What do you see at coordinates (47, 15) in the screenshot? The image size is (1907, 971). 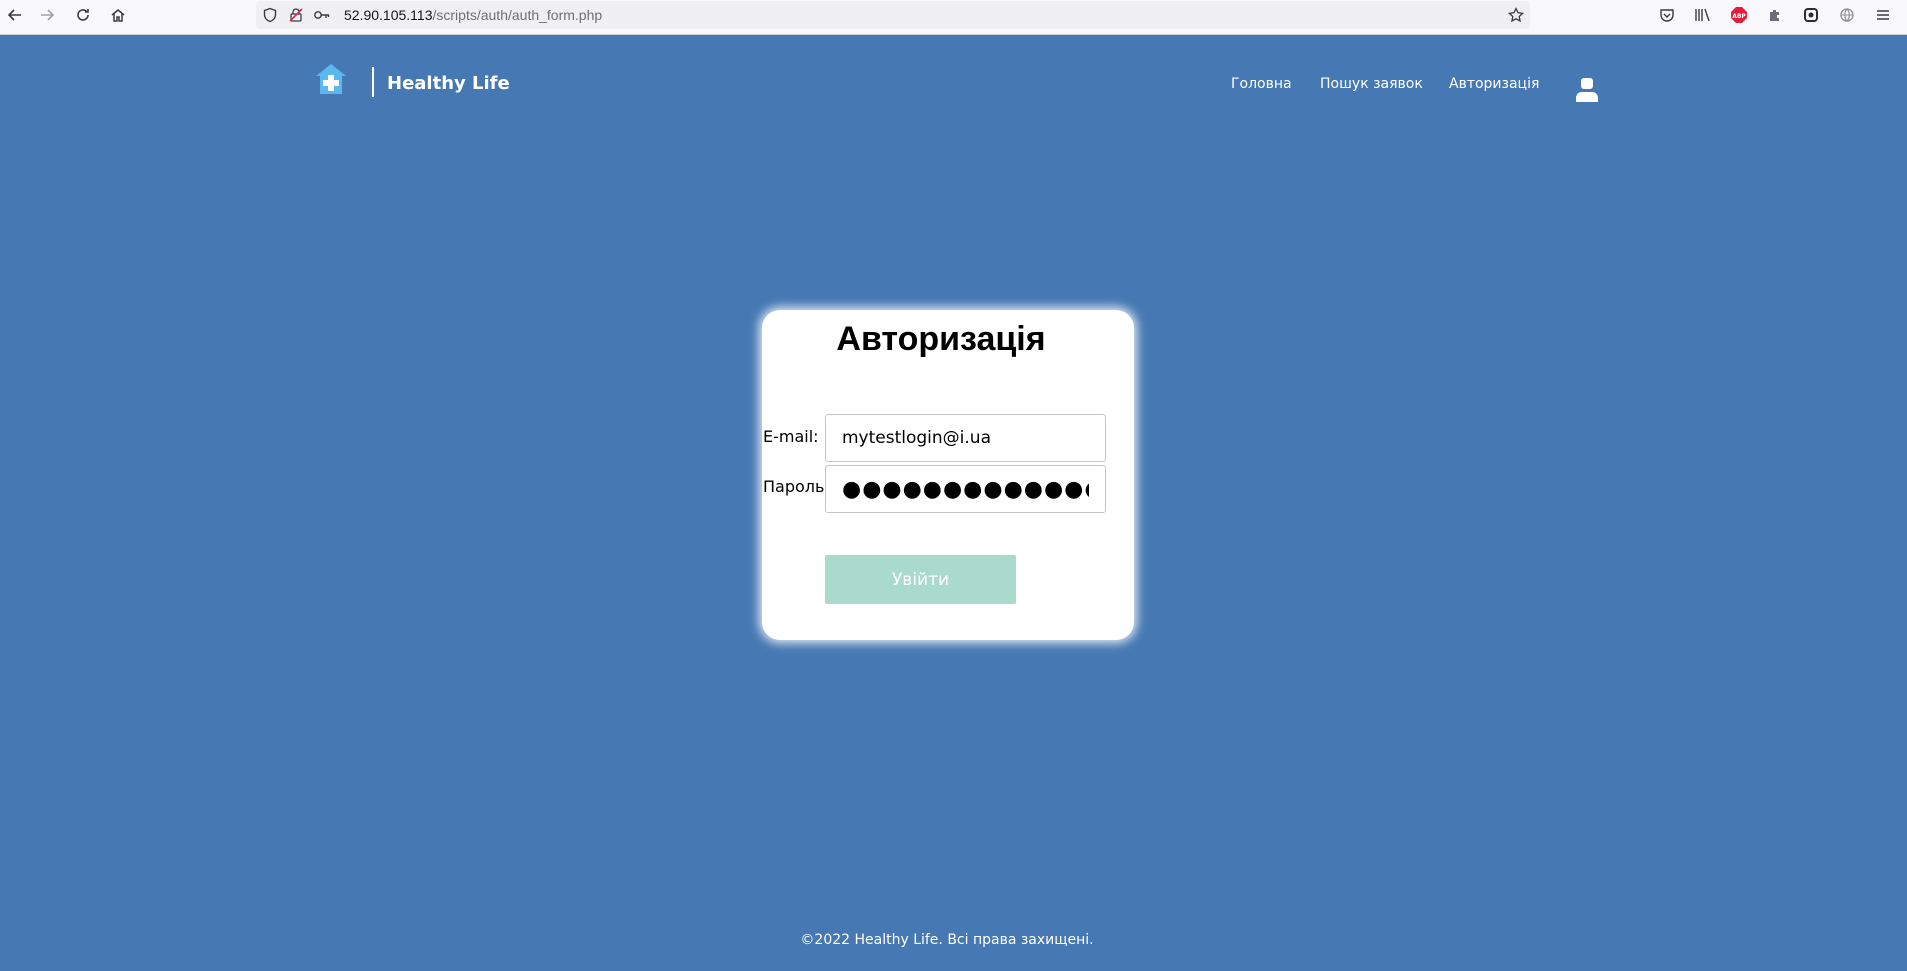 I see `forward-icon` at bounding box center [47, 15].